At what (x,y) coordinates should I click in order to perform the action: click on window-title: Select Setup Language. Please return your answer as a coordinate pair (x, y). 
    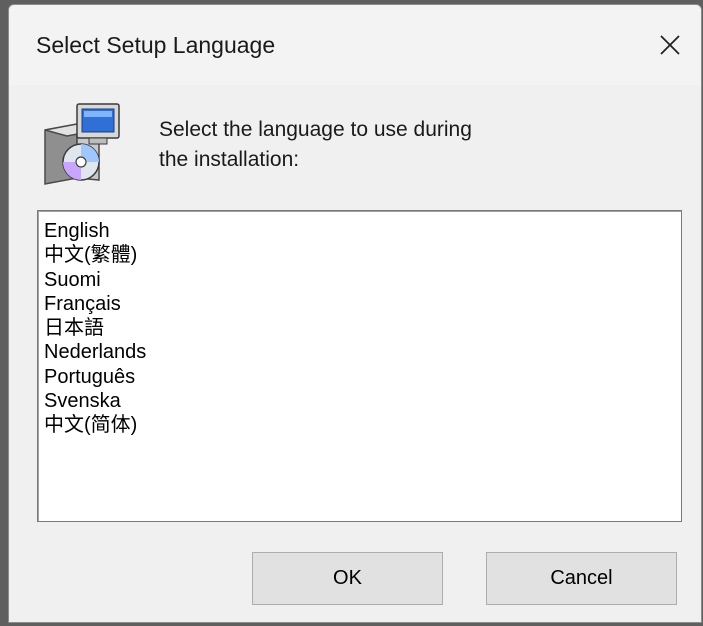
    Looking at the image, I should click on (156, 45).